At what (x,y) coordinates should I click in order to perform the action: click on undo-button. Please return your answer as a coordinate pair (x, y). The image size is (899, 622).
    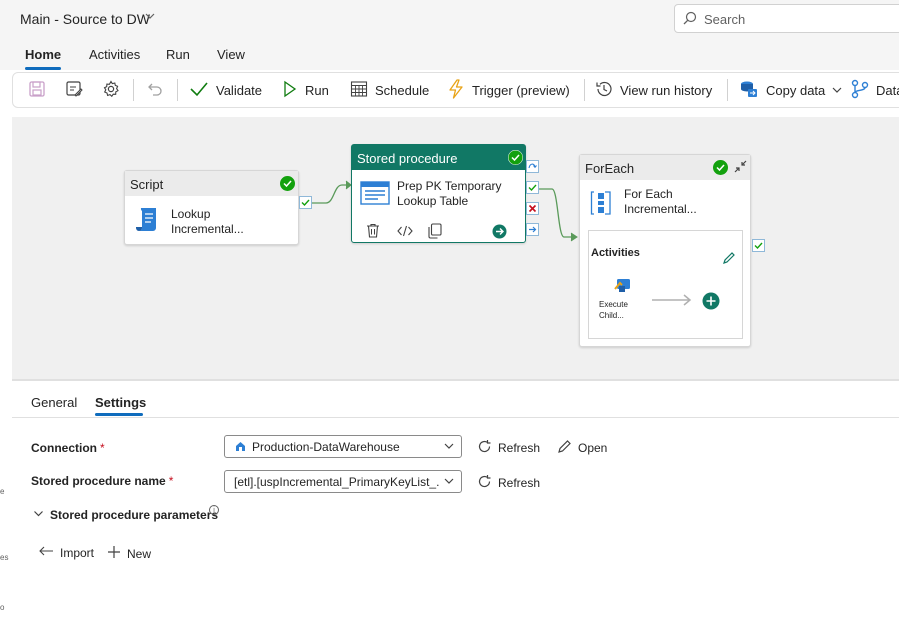
    Looking at the image, I should click on (155, 90).